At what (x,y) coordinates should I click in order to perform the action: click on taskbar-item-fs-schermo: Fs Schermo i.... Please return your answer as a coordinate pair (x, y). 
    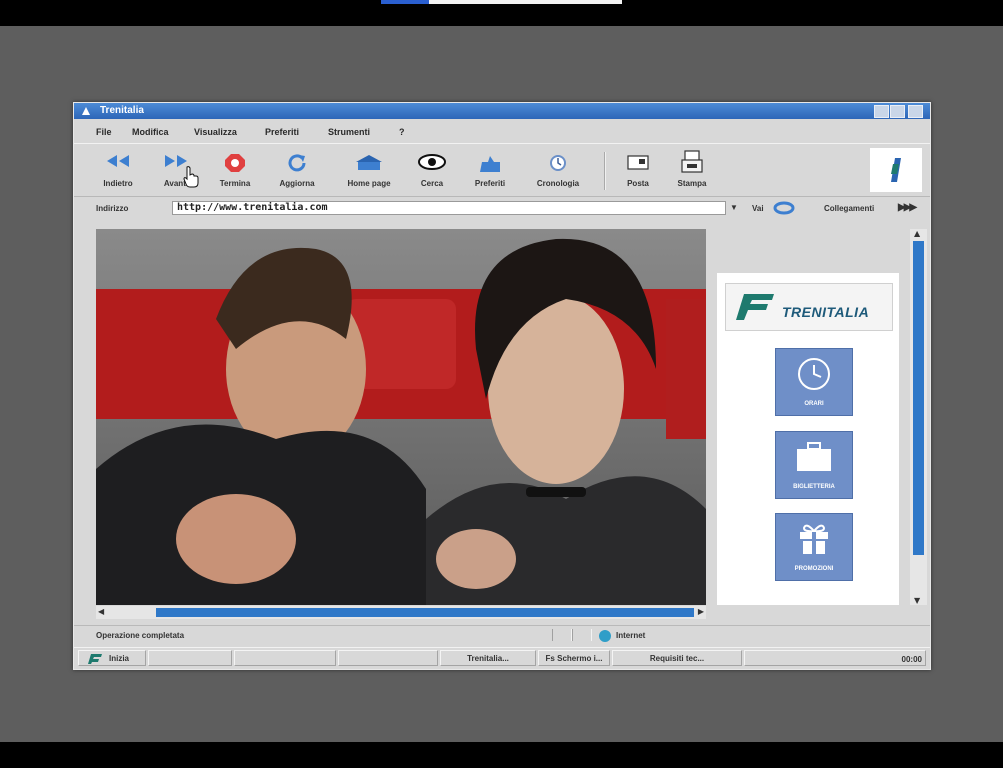
    Looking at the image, I should click on (574, 658).